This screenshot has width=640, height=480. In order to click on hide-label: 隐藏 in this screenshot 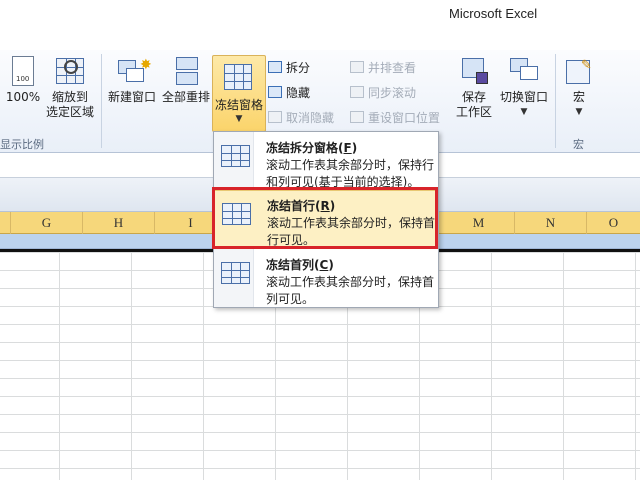, I will do `click(298, 93)`.